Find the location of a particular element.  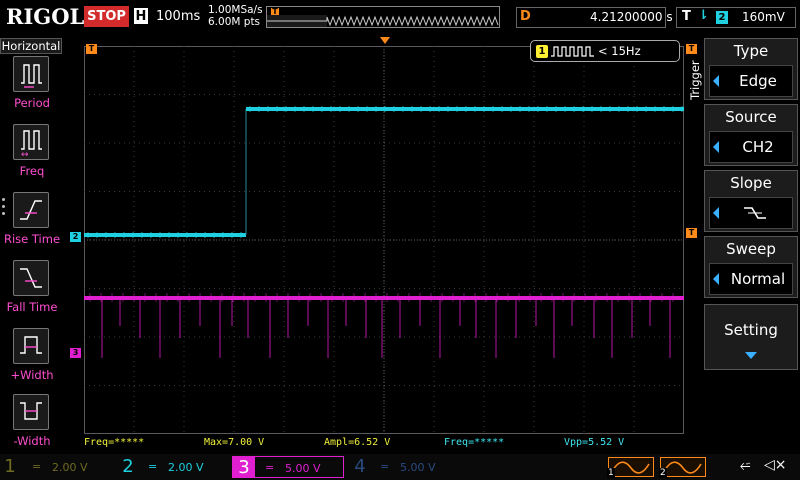

ch2-coupling-icon: = is located at coordinates (153, 466).